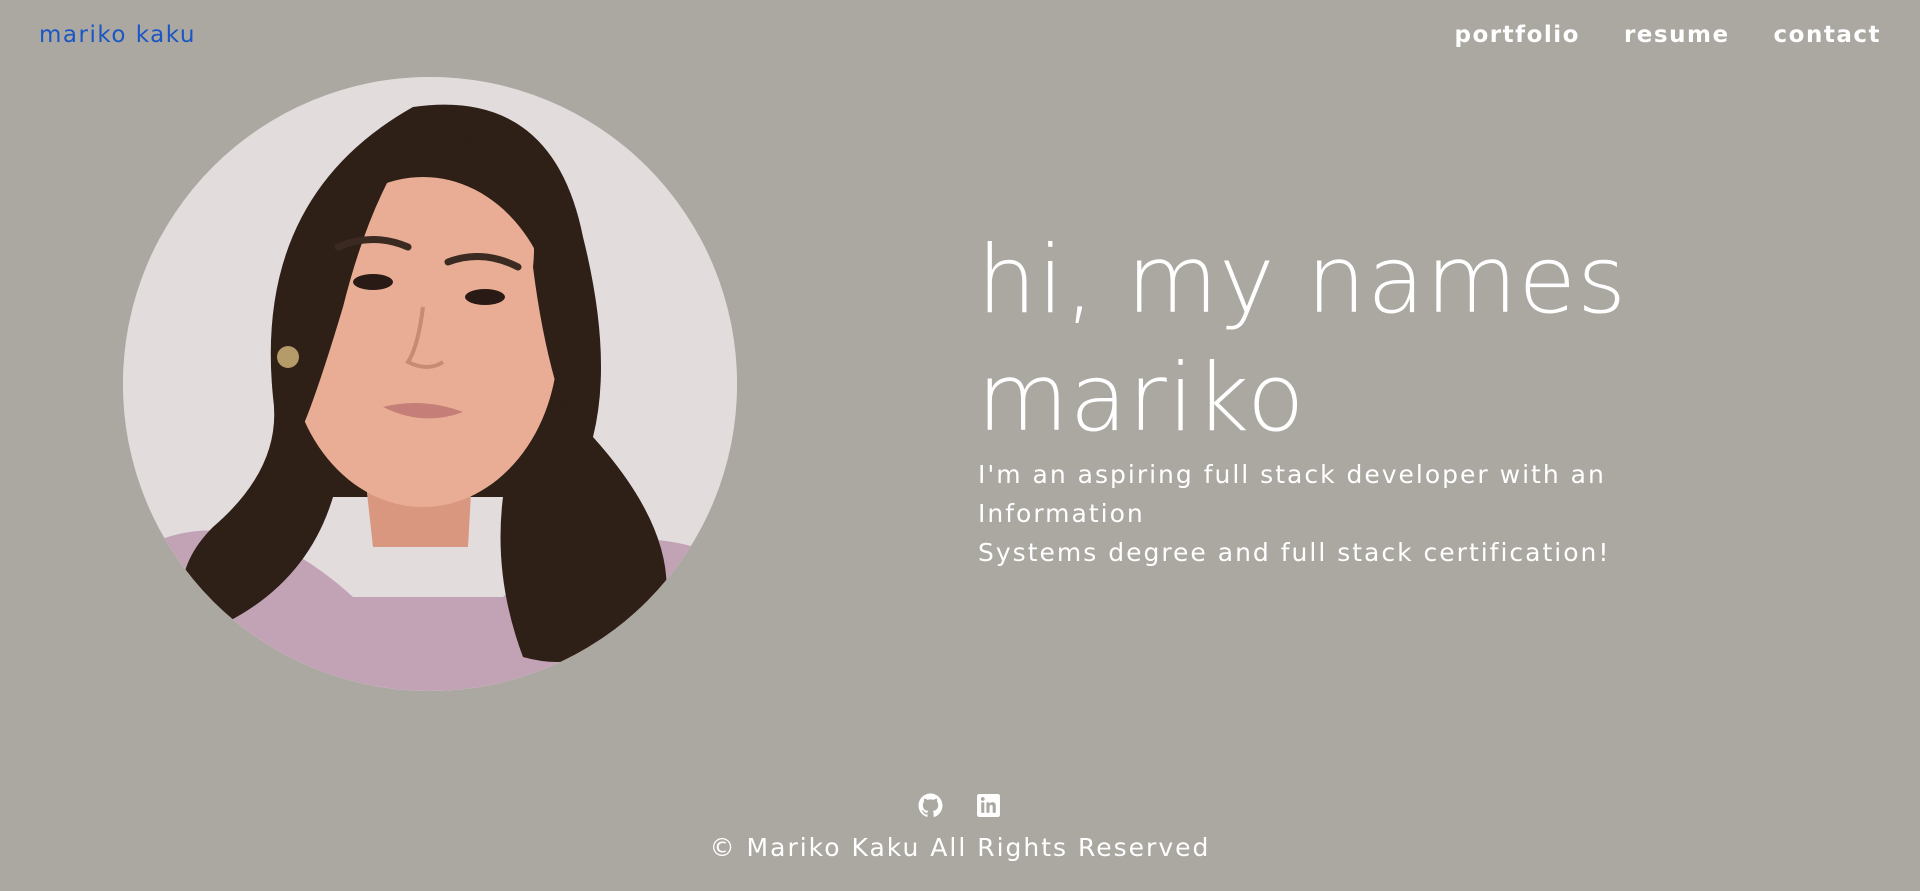 Image resolution: width=1920 pixels, height=891 pixels. What do you see at coordinates (1827, 35) in the screenshot?
I see `nav-link-contact: contact` at bounding box center [1827, 35].